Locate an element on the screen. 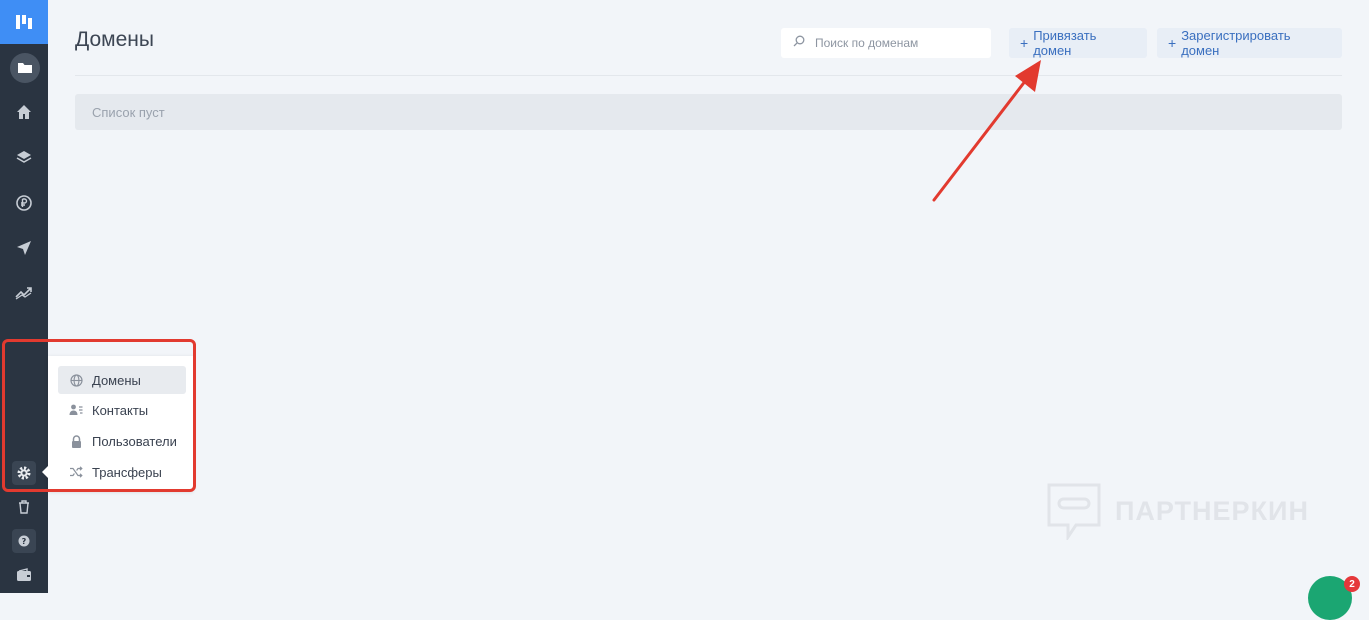 This screenshot has width=1369, height=620. empty-list-text: Список пуст is located at coordinates (128, 112).